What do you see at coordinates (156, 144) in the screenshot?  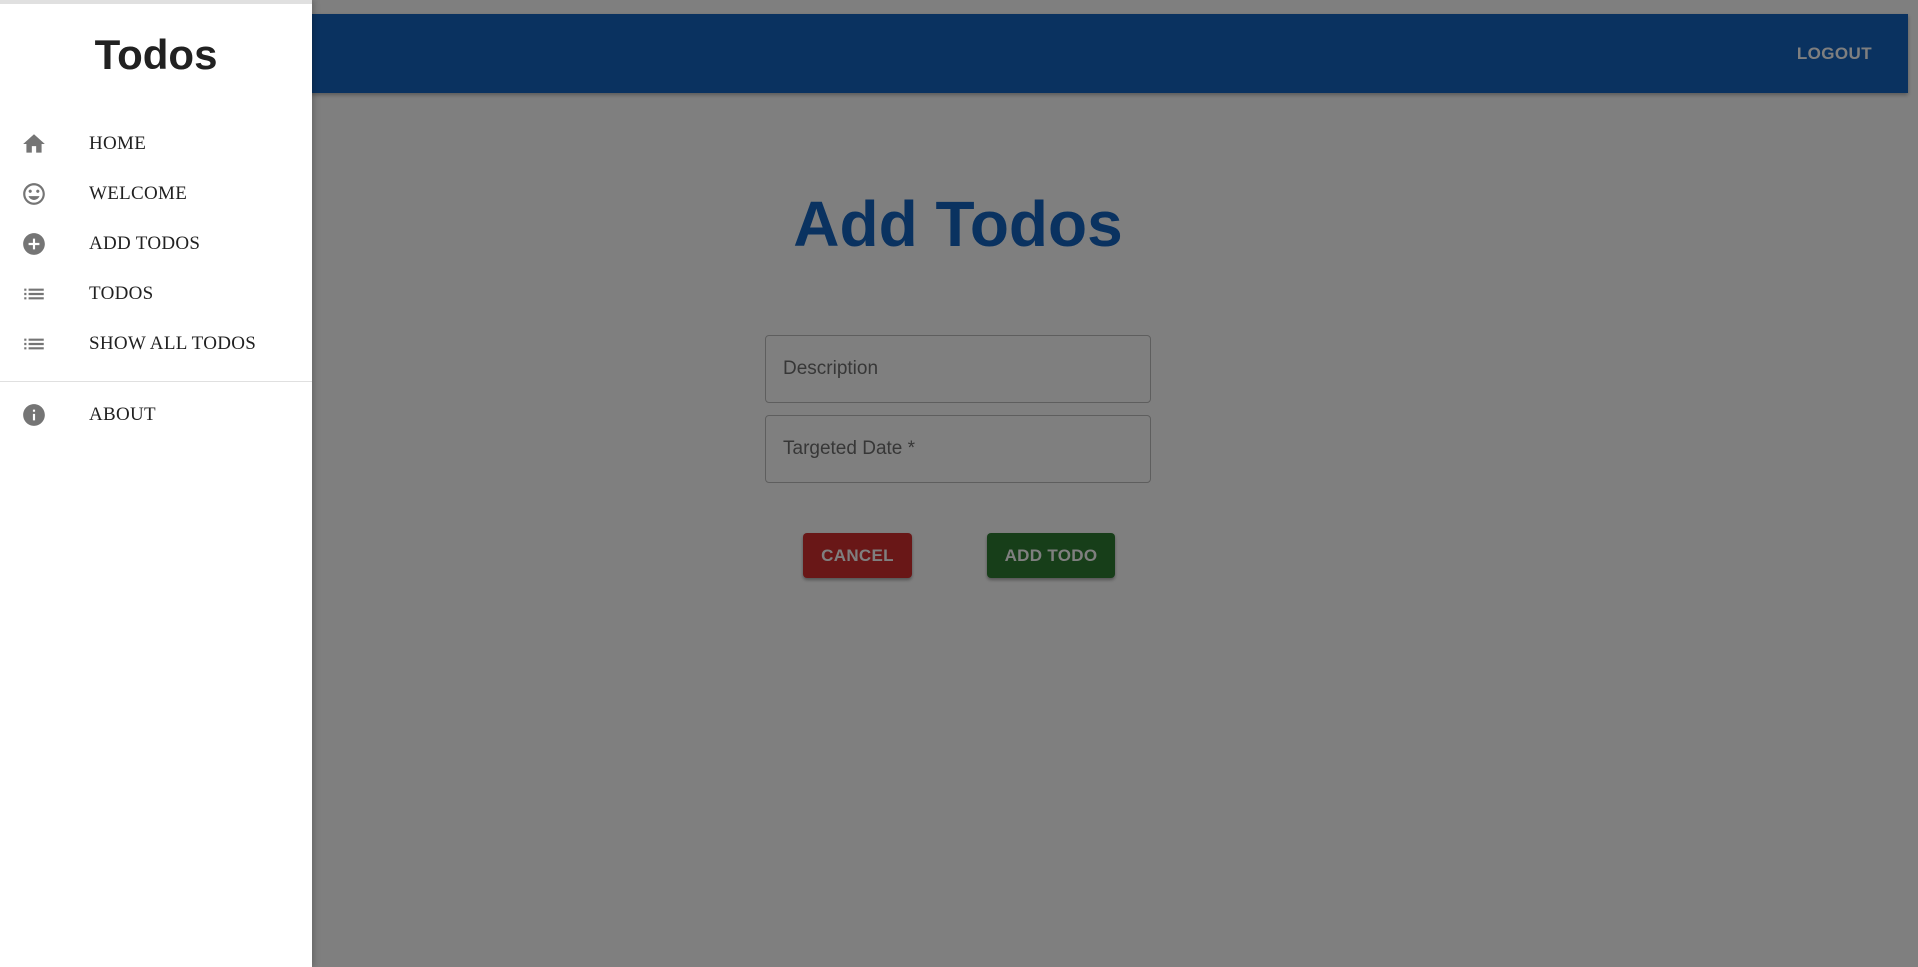 I see `drawer-item-home: HOME` at bounding box center [156, 144].